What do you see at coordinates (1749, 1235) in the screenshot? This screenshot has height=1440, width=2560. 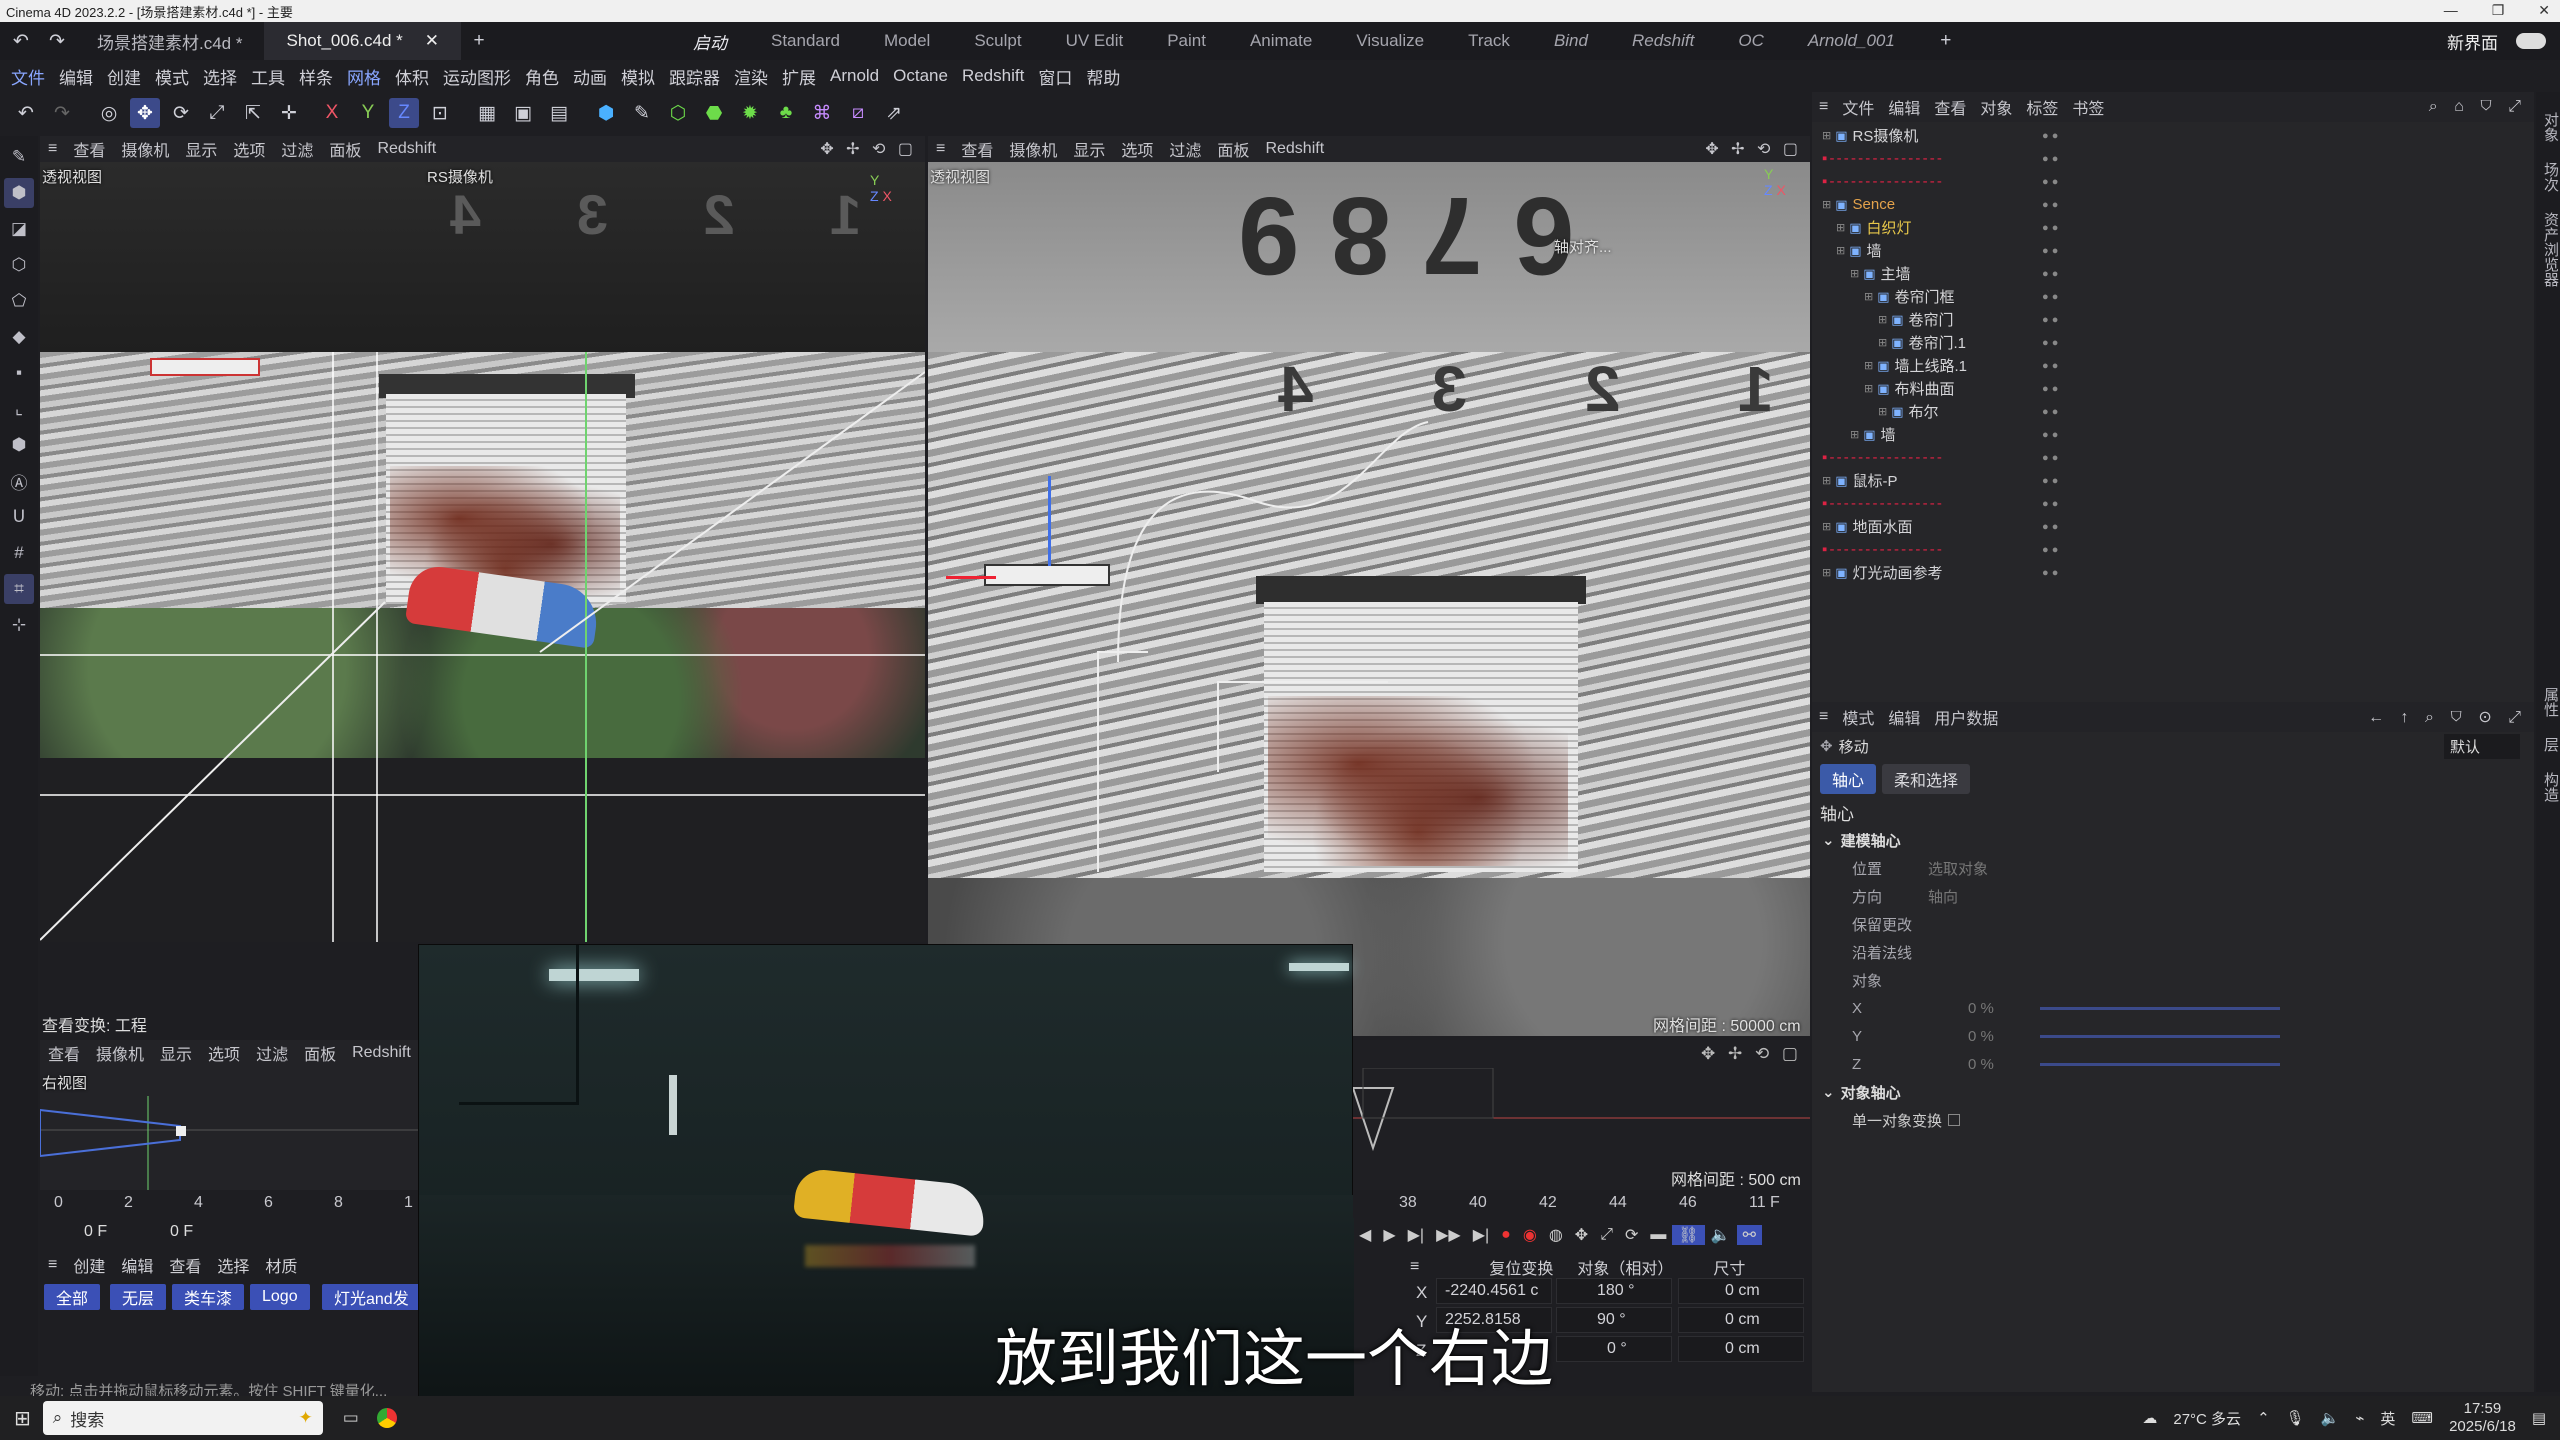 I see `timeline-mode-icon: ⚯` at bounding box center [1749, 1235].